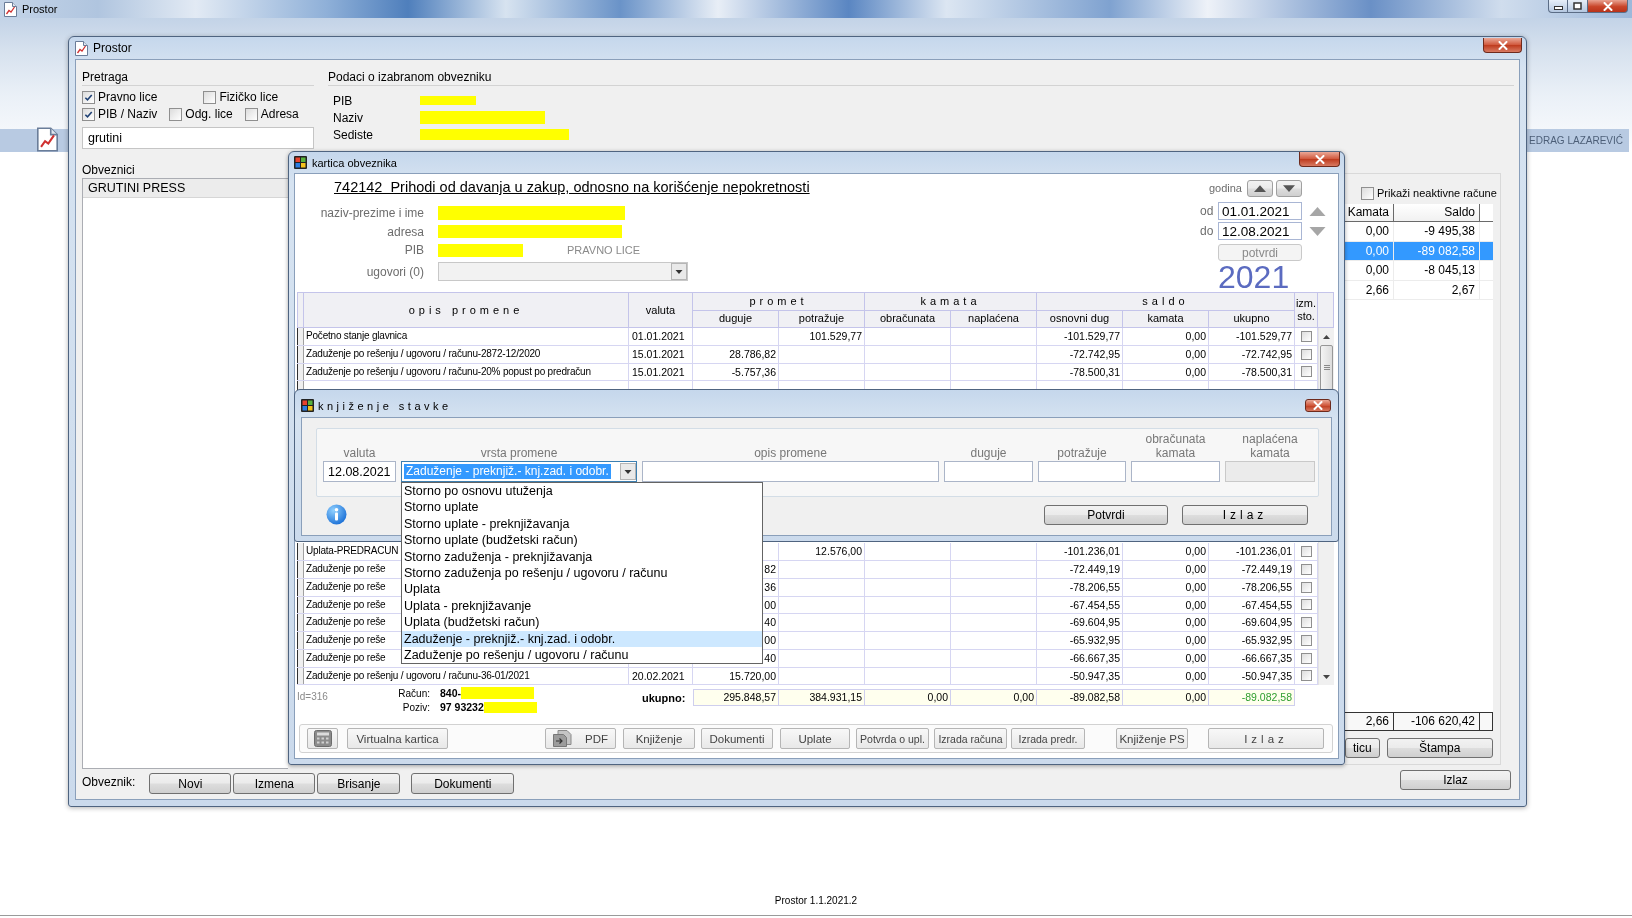 This screenshot has height=918, width=1632. Describe the element at coordinates (336, 514) in the screenshot. I see `info-icon` at that location.